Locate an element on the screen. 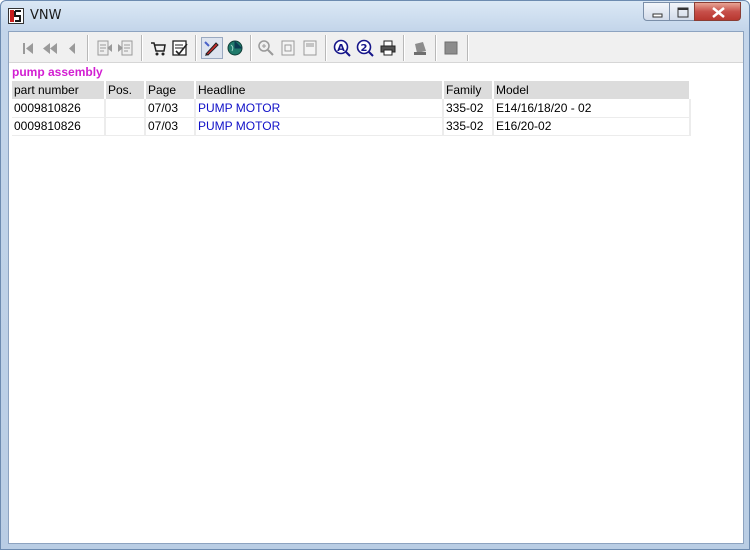 Image resolution: width=750 pixels, height=550 pixels. svg-text: 2 is located at coordinates (364, 48).